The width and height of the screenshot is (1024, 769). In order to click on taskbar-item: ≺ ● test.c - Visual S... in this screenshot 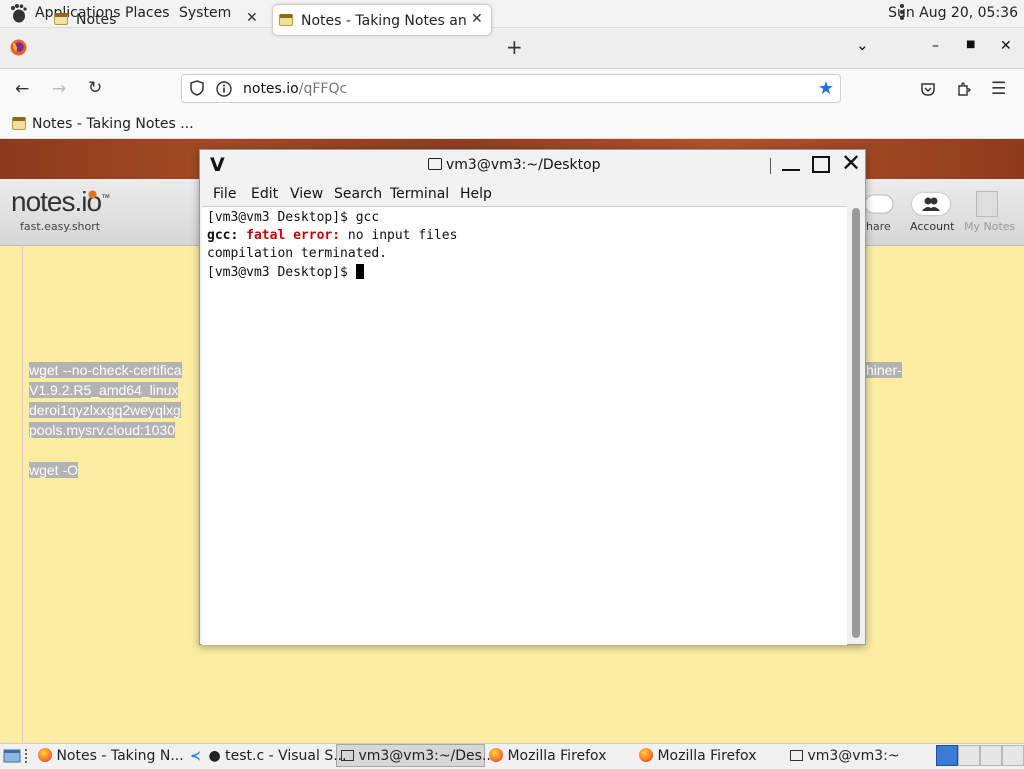, I will do `click(268, 756)`.